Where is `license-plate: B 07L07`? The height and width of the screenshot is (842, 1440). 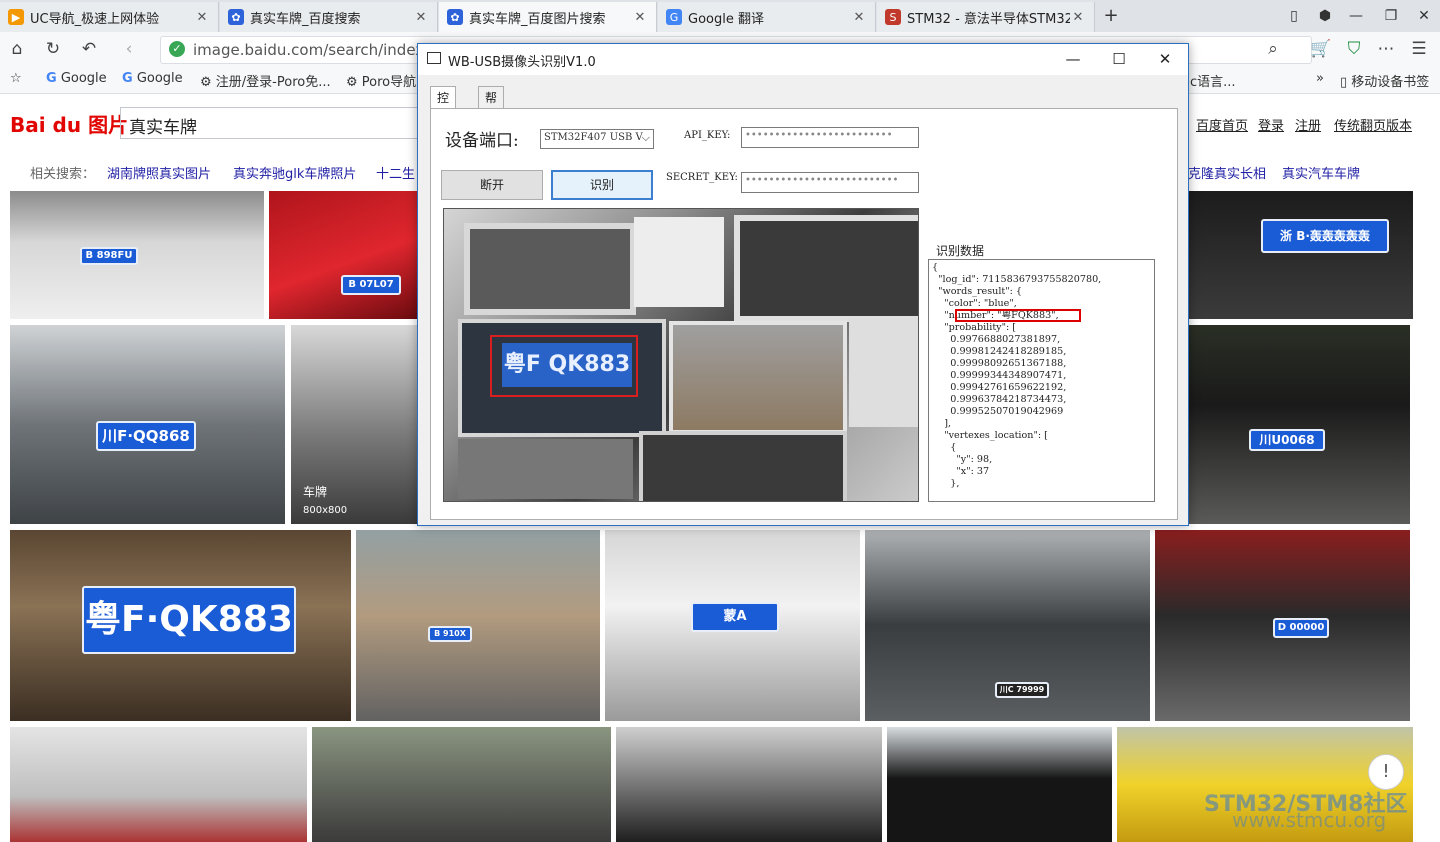
license-plate: B 07L07 is located at coordinates (371, 285).